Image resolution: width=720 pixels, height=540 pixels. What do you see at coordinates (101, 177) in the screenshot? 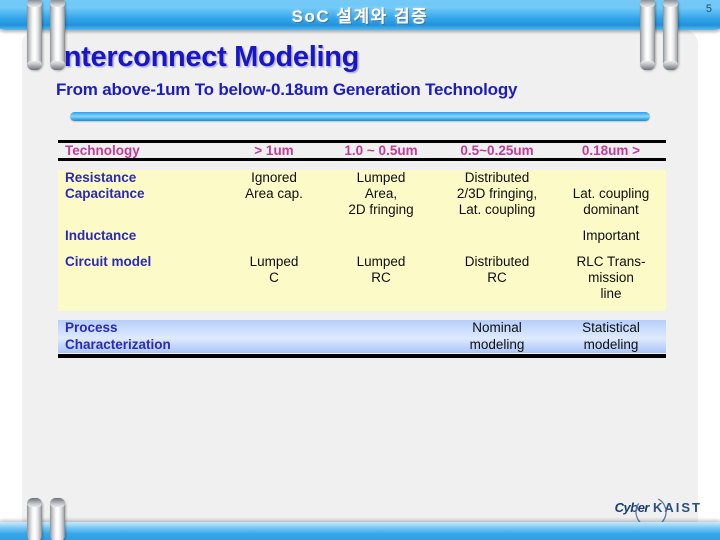
I see `row-label-resistance: Resistance` at bounding box center [101, 177].